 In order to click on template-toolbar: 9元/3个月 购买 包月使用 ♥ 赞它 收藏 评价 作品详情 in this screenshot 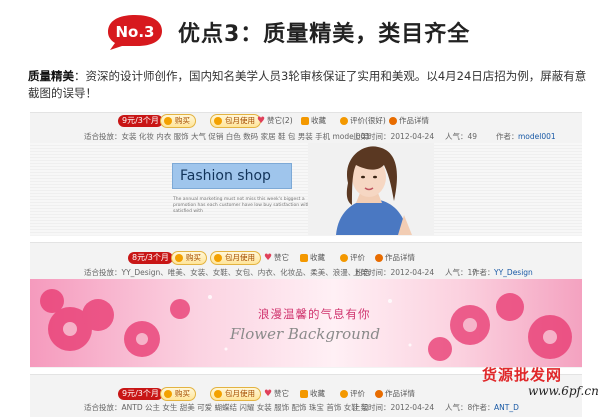, I will do `click(306, 394)`.